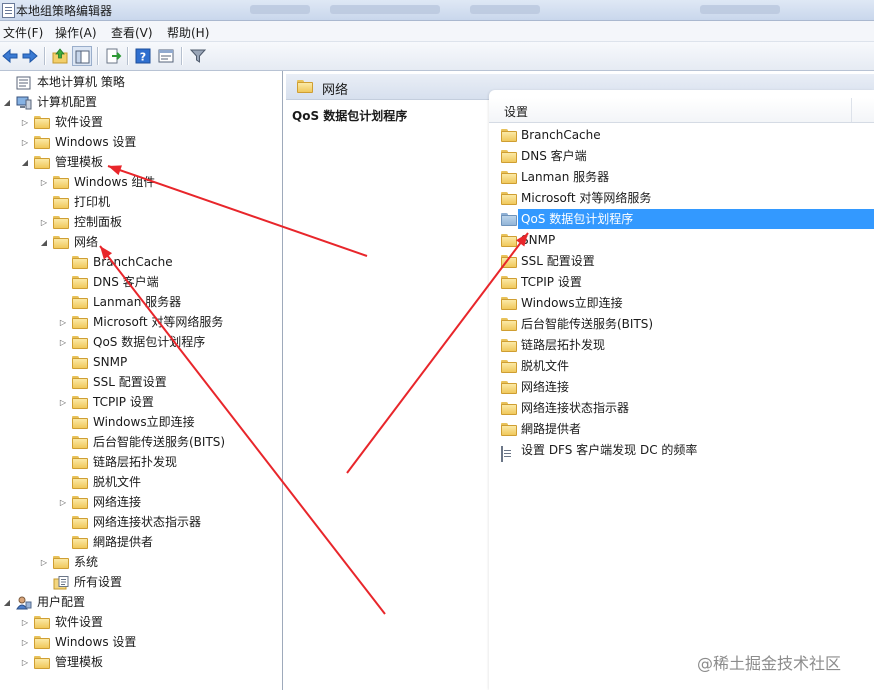 Image resolution: width=874 pixels, height=690 pixels. What do you see at coordinates (30, 56) in the screenshot?
I see `forward-icon` at bounding box center [30, 56].